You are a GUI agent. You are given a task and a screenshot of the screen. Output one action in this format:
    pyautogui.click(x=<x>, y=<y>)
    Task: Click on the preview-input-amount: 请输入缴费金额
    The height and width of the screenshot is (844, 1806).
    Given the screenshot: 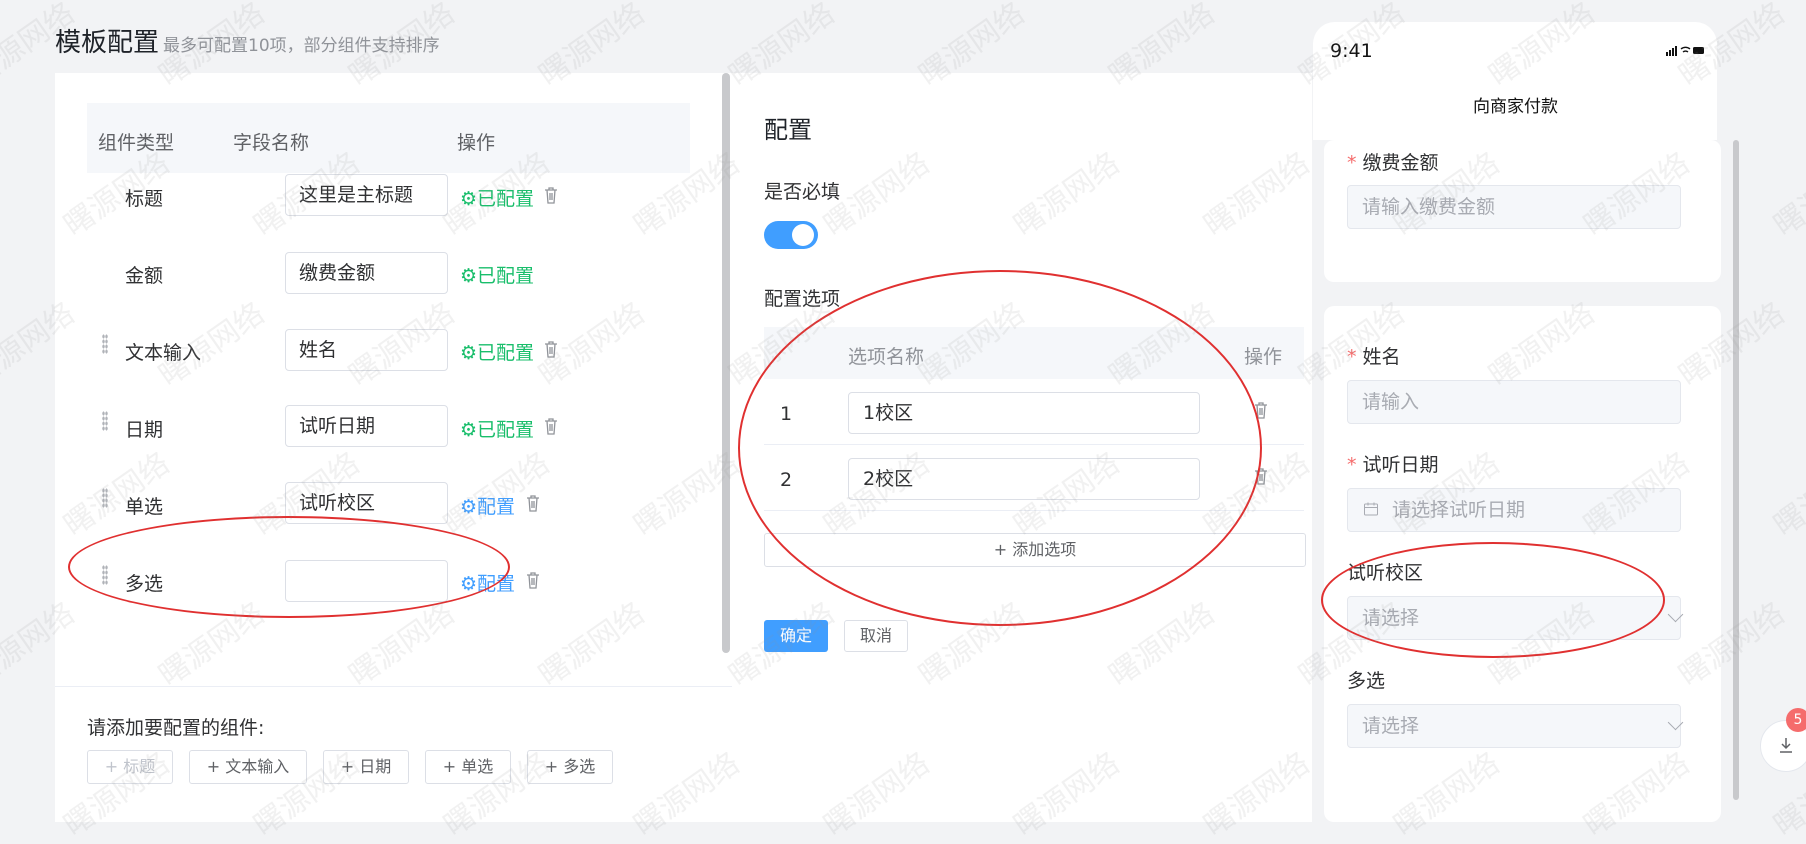 What is the action you would take?
    pyautogui.click(x=1514, y=207)
    